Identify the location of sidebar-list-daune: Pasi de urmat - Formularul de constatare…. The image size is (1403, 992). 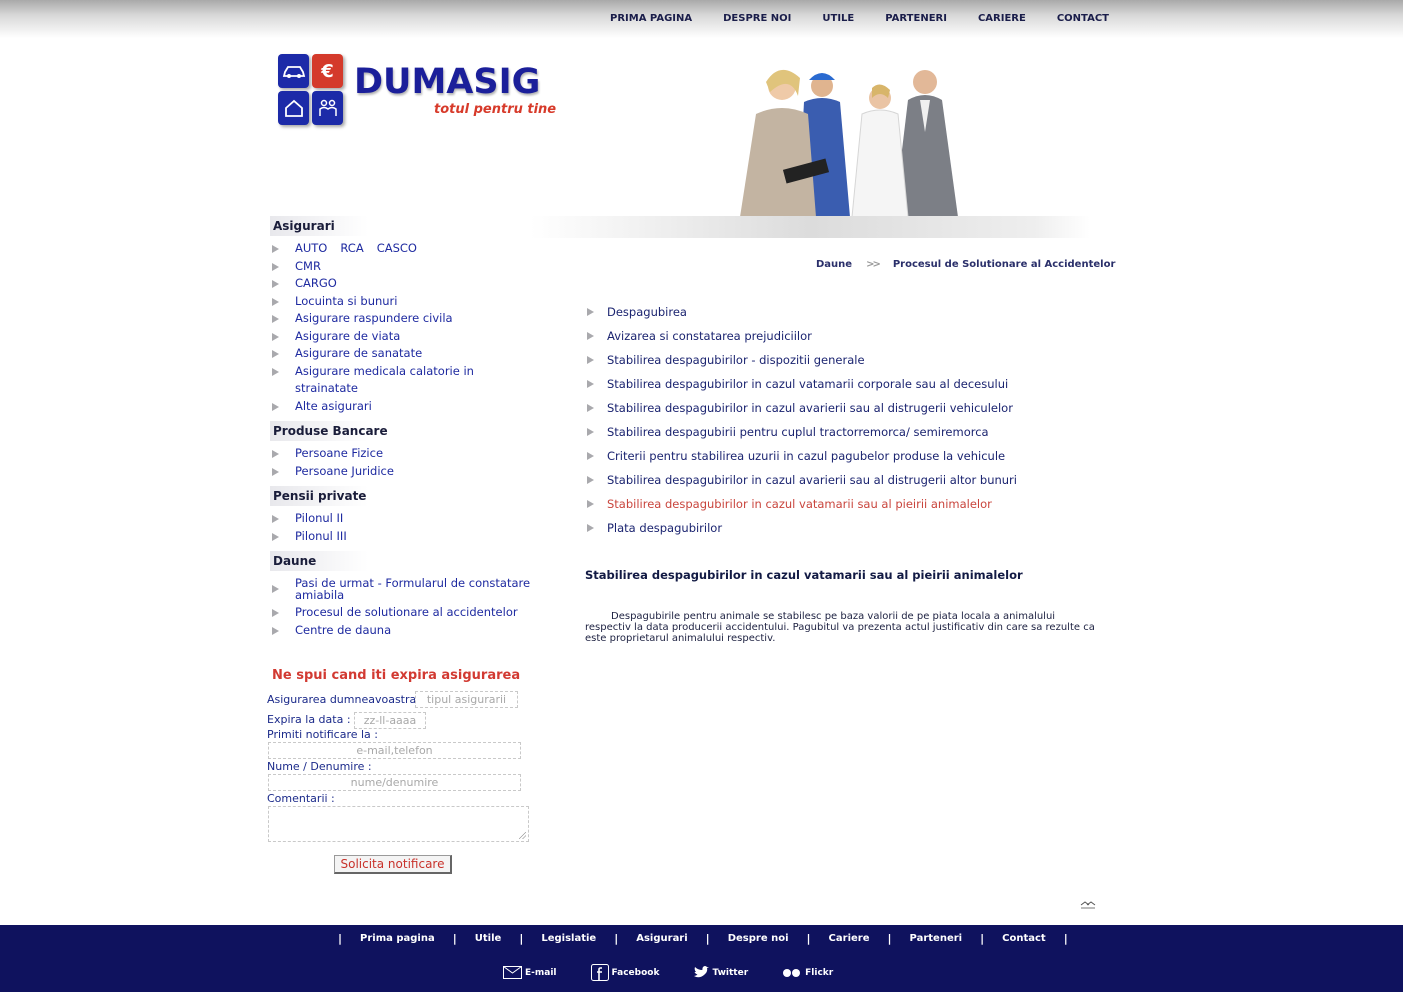
(405, 607).